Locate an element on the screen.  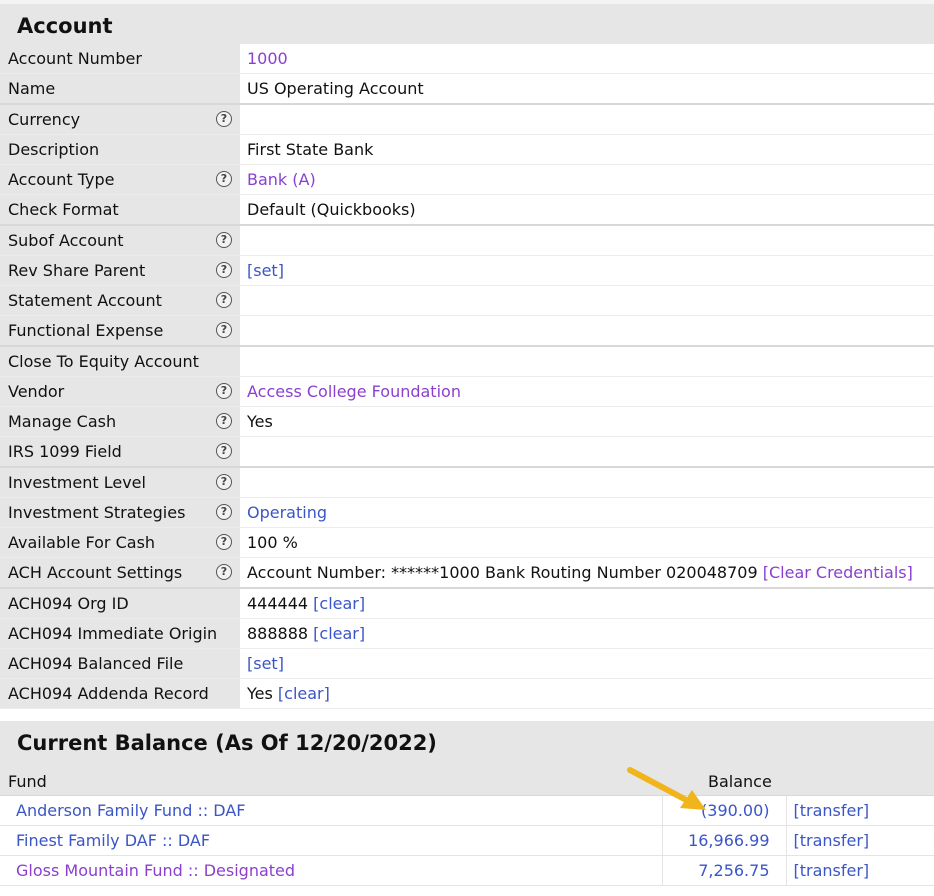
row-investment-level: Investment Level? is located at coordinates (467, 482).